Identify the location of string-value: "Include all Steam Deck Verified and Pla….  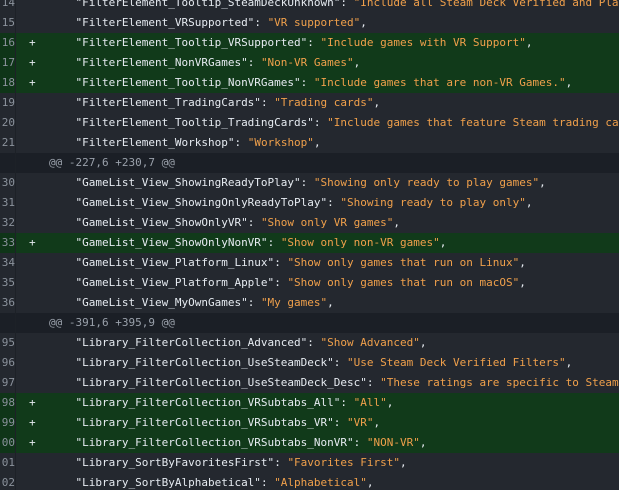
(486, 4).